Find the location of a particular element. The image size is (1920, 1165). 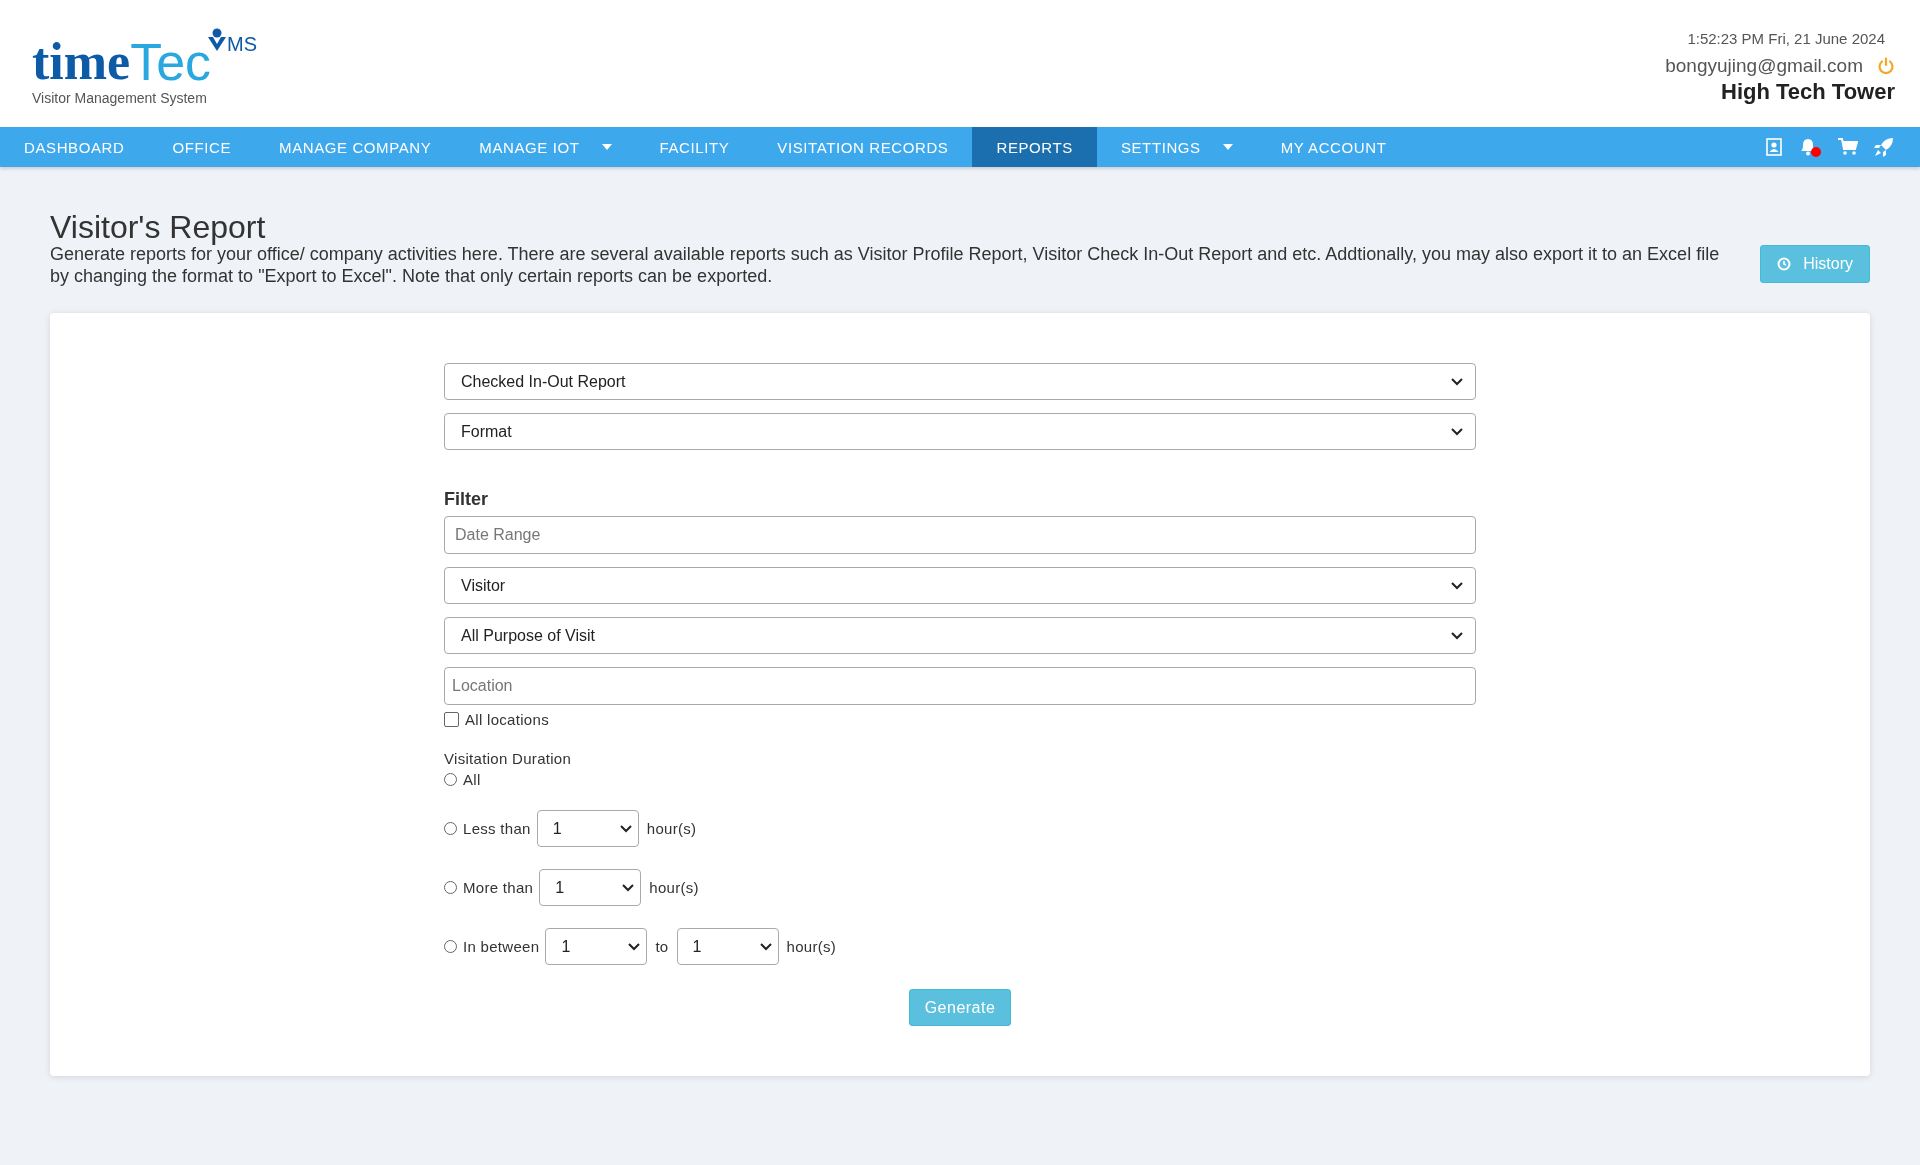

nav-tab: SETTINGS is located at coordinates (1176, 147).